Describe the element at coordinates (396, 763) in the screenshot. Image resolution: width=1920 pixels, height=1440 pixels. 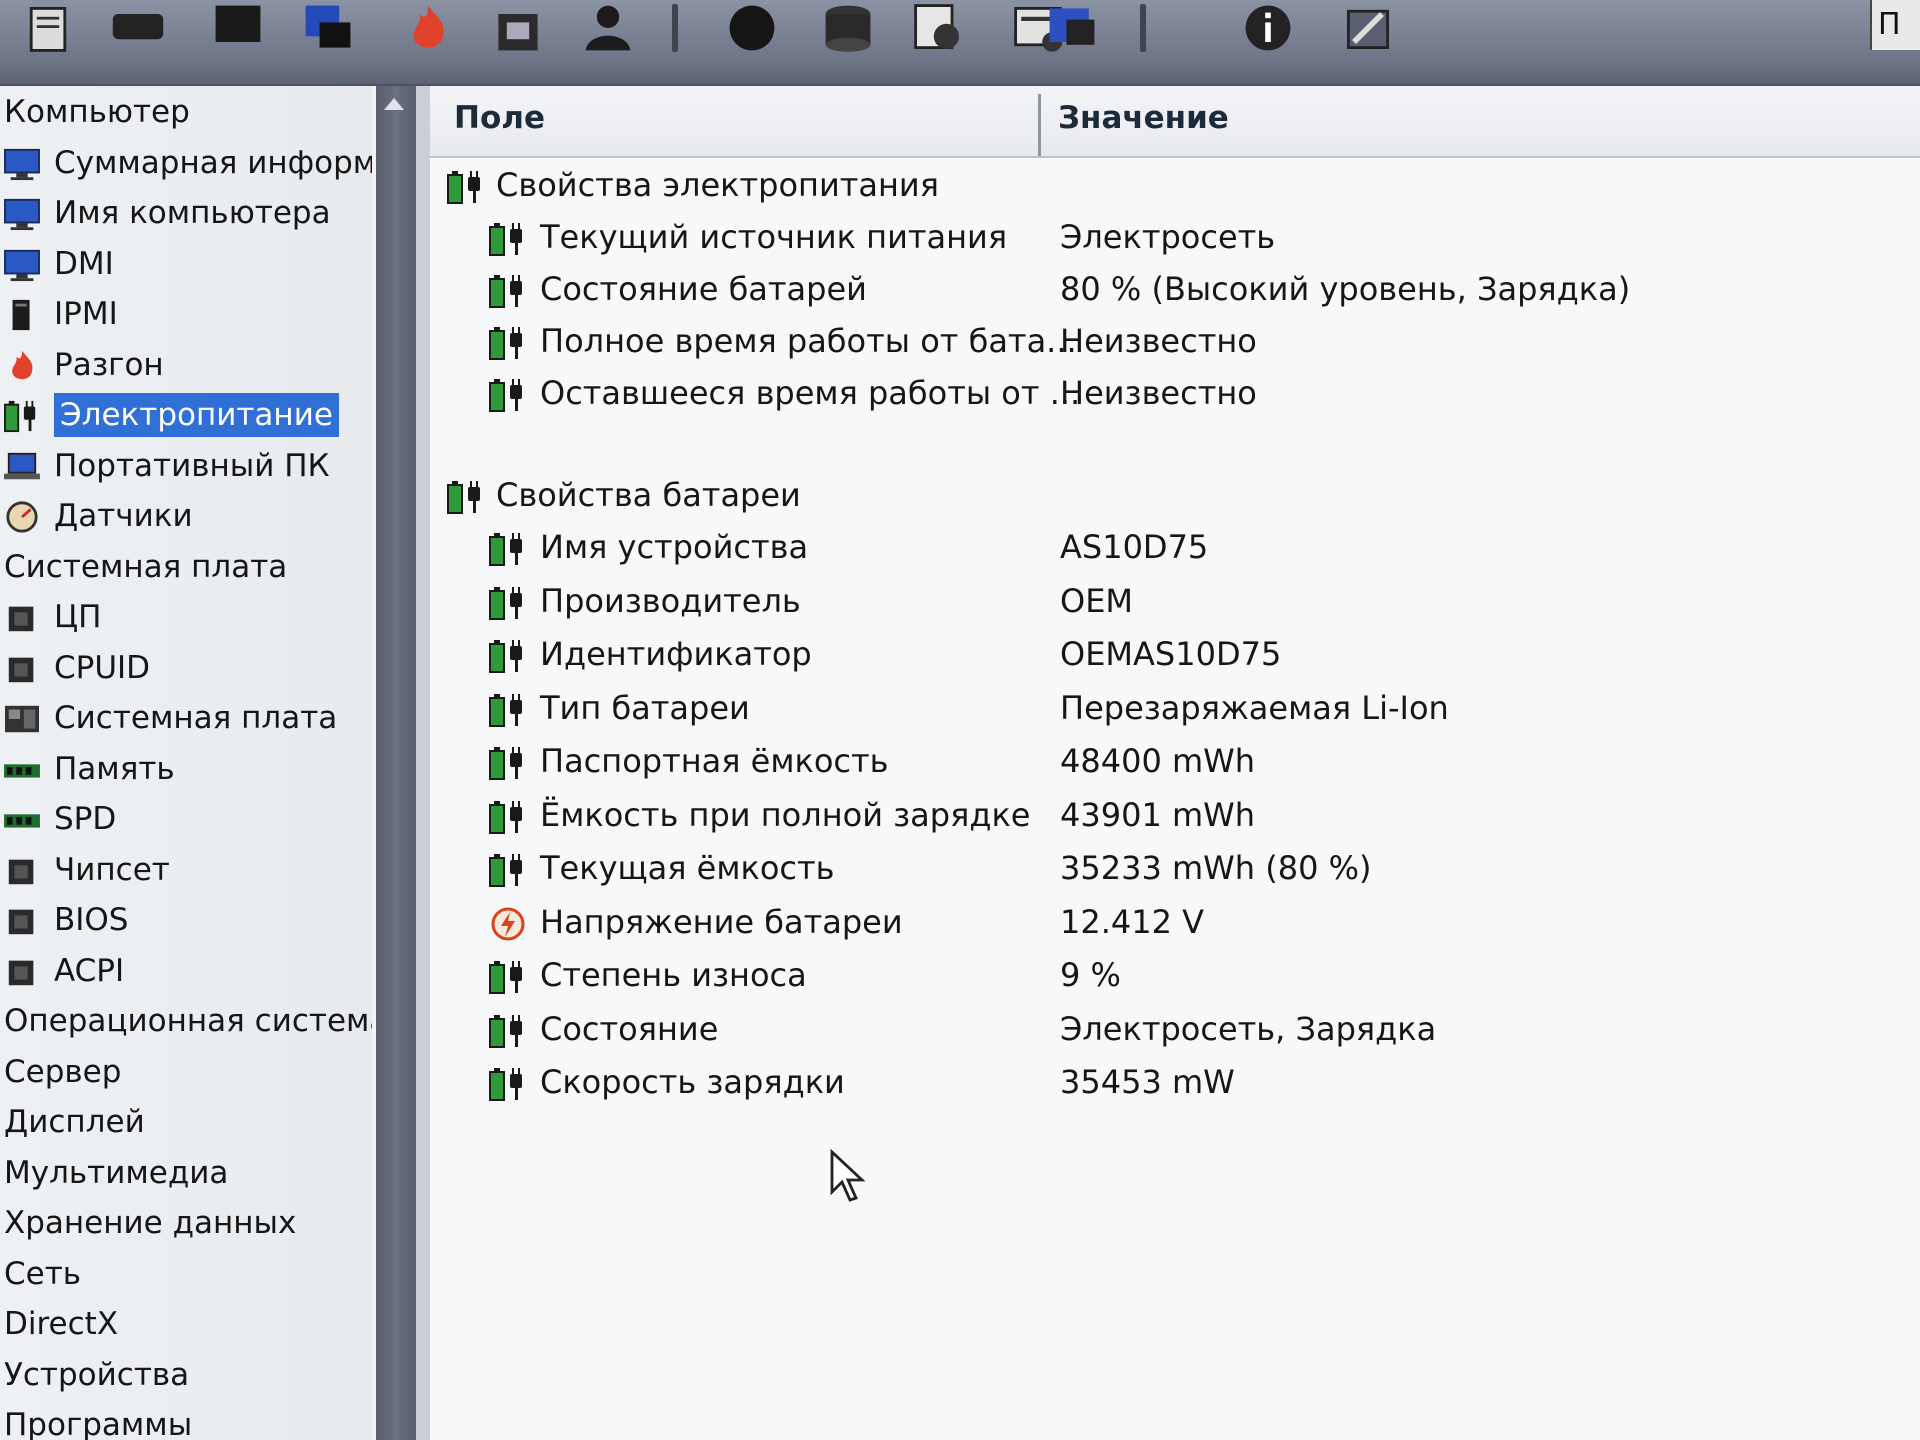
I see `sidebar-scrollbar` at that location.